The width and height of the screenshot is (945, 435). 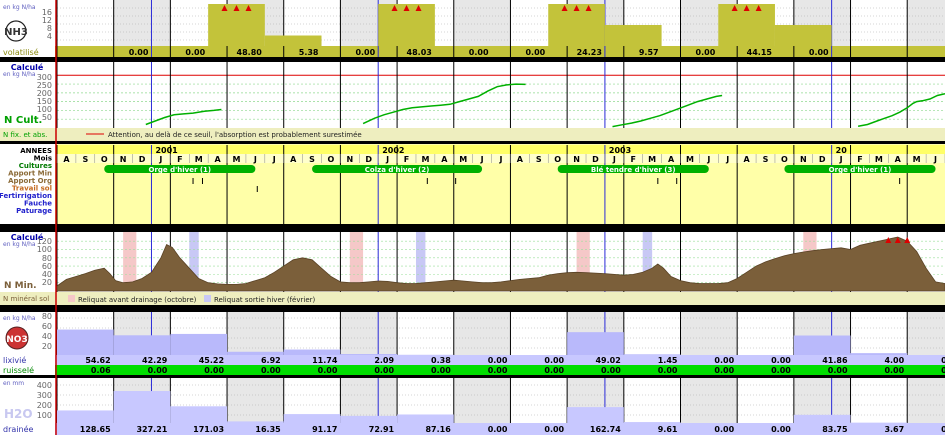 What do you see at coordinates (208, 429) in the screenshot?
I see `h2o-value-label: 171.03` at bounding box center [208, 429].